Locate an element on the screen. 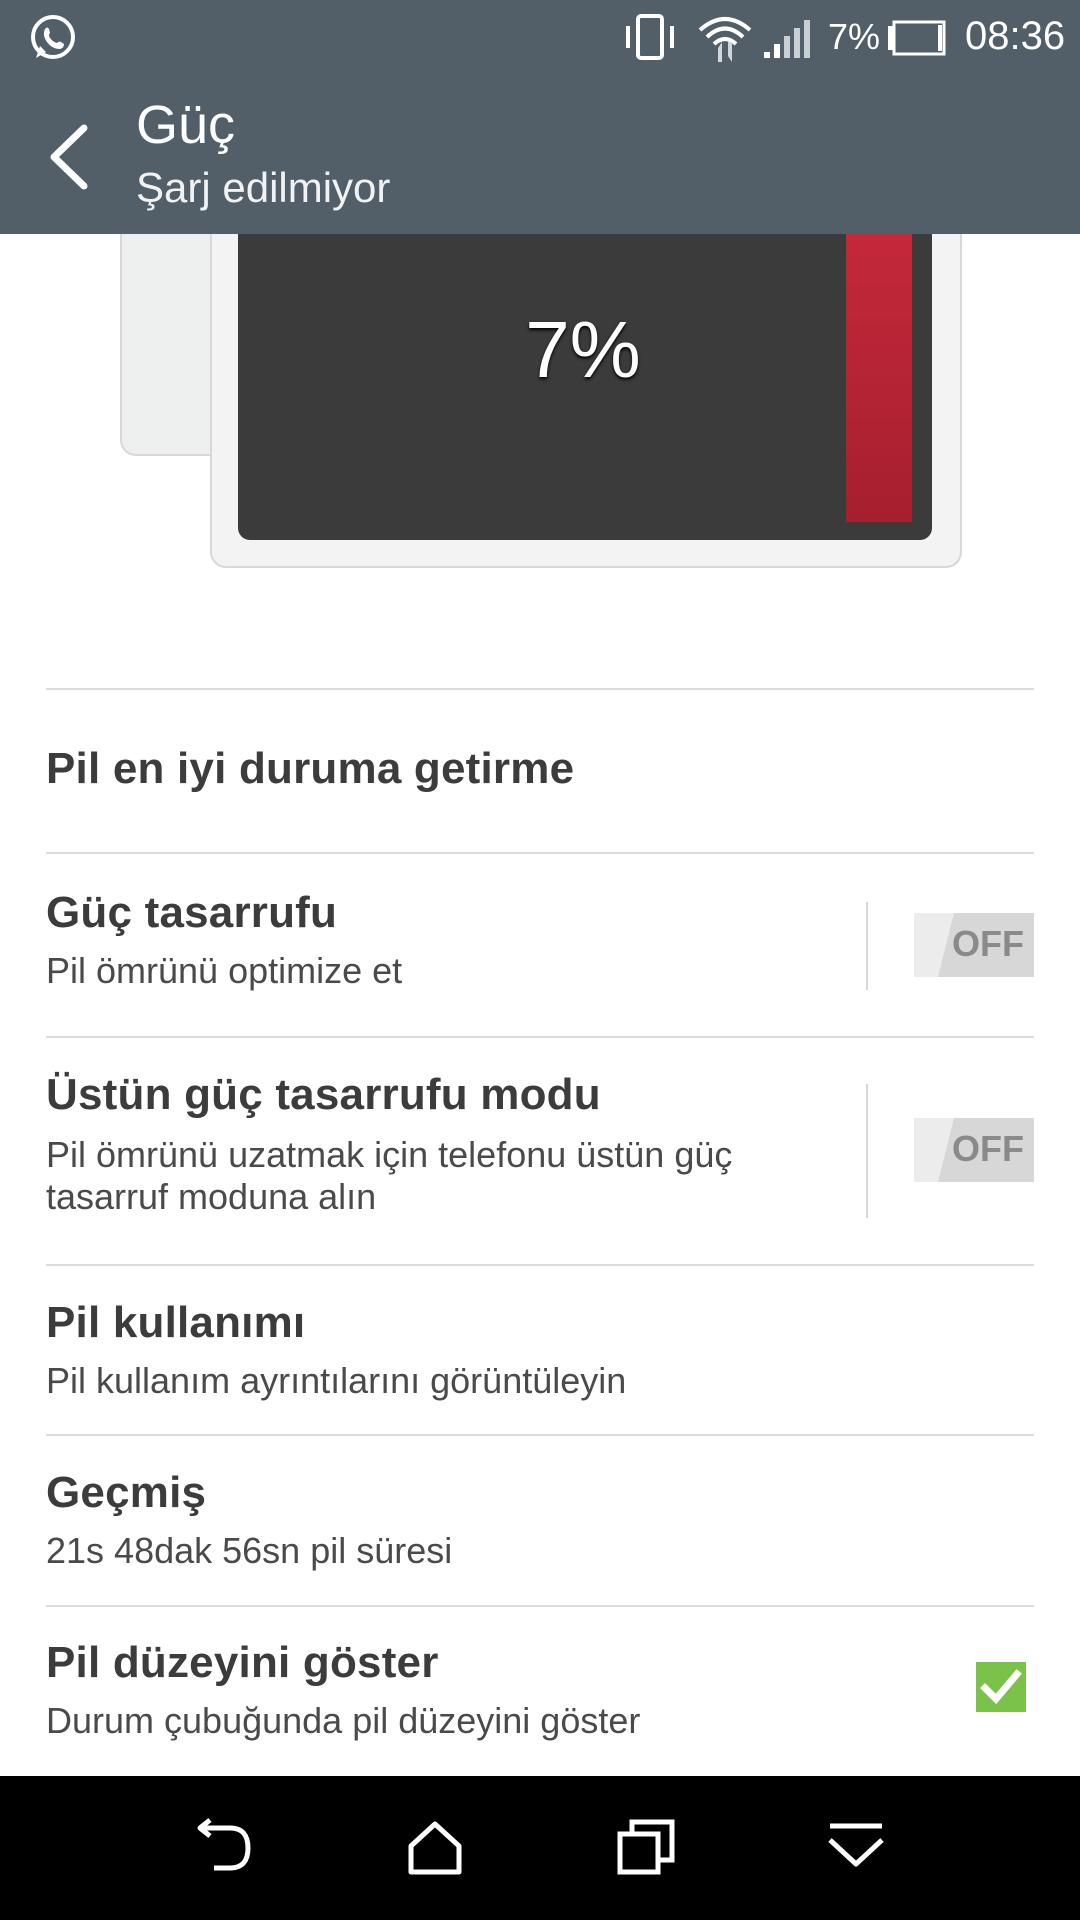 The width and height of the screenshot is (1080, 1920). wifi-icon is located at coordinates (725, 39).